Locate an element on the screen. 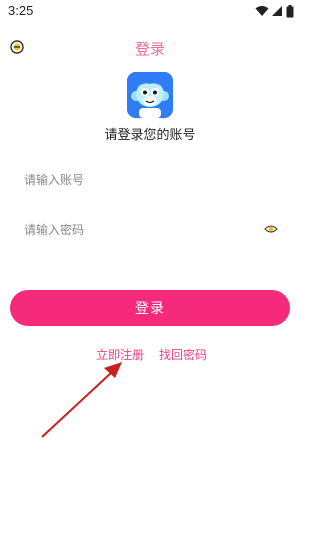 This screenshot has height=534, width=320. login-button: 登录 is located at coordinates (150, 308).